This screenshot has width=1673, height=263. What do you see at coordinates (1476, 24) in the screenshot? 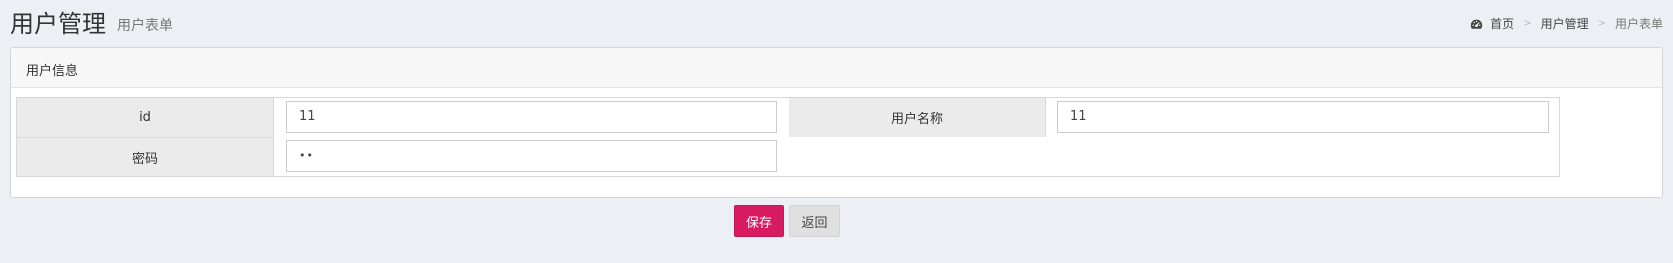
I see `dashboard-icon` at bounding box center [1476, 24].